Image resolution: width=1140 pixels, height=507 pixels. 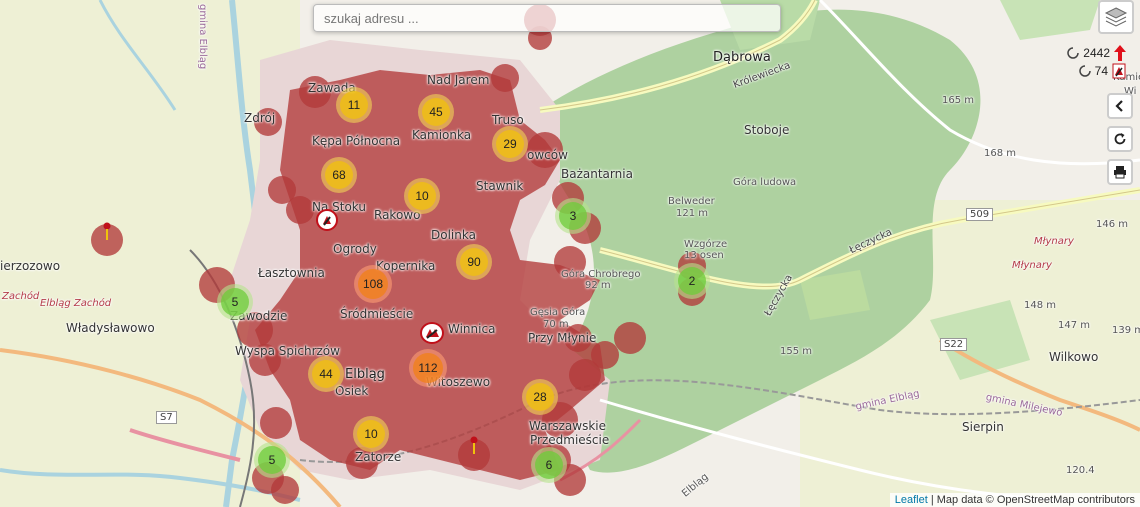 What do you see at coordinates (1119, 71) in the screenshot?
I see `fire-brigade-icon` at bounding box center [1119, 71].